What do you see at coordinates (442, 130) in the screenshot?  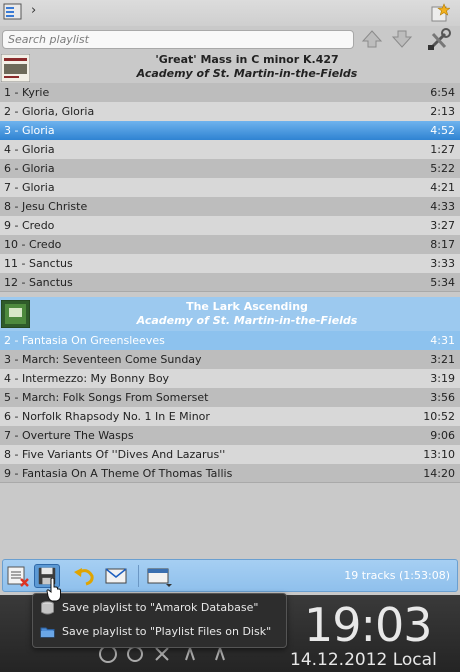 I see `track-length: 4:52` at bounding box center [442, 130].